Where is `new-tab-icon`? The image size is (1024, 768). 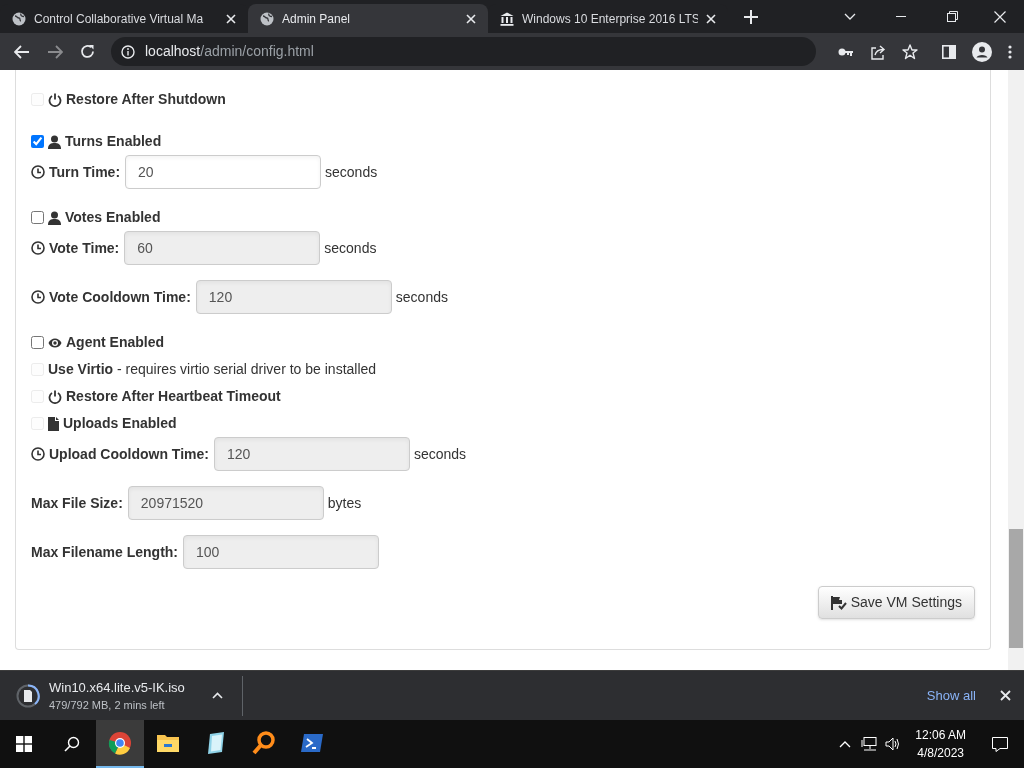 new-tab-icon is located at coordinates (751, 17).